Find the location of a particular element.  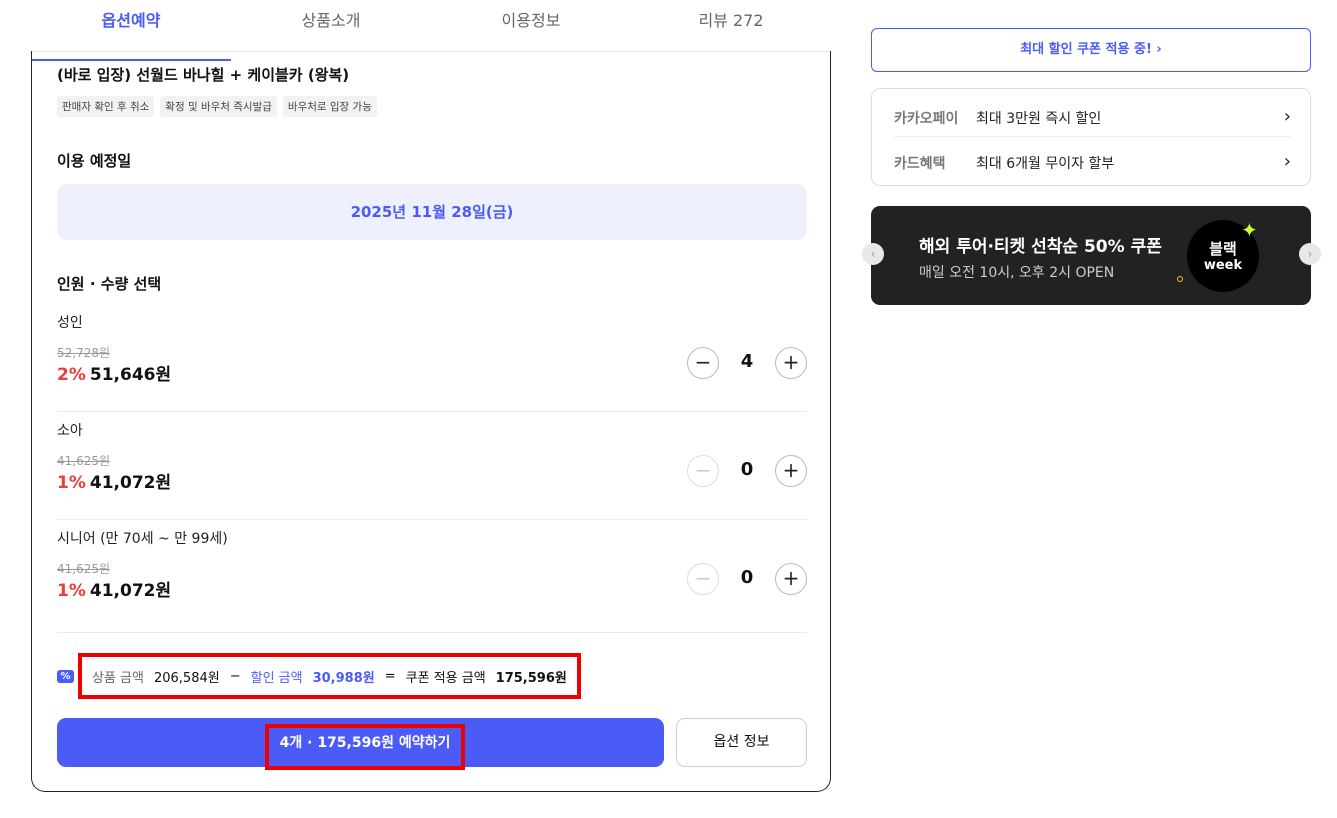

payment-benefit-card: 카드혜택 최대 6개월 무이자 할부 › is located at coordinates (1092, 160).